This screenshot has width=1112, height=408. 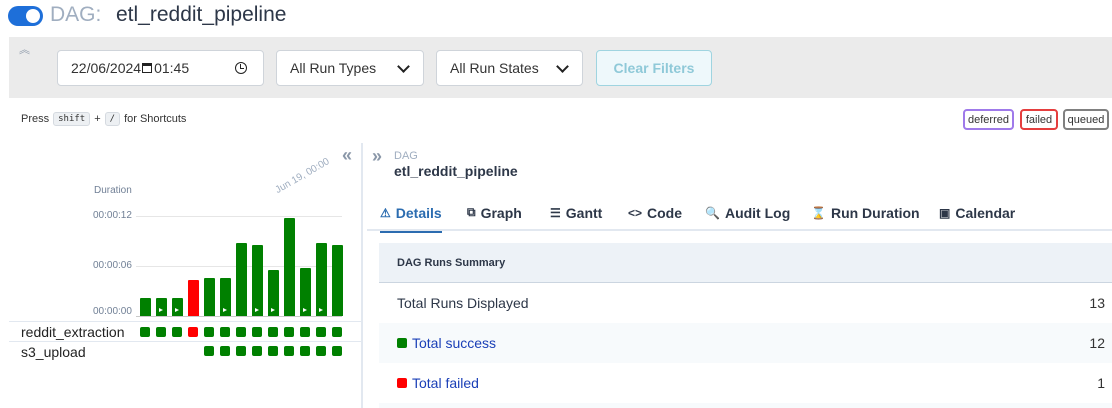 I want to click on tab-label: Audit Log, so click(x=757, y=212).